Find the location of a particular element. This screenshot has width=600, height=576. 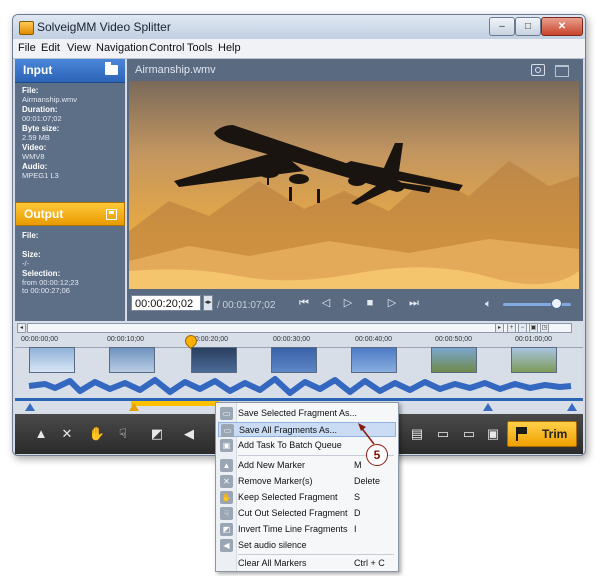

minimize-button: – is located at coordinates (502, 26).